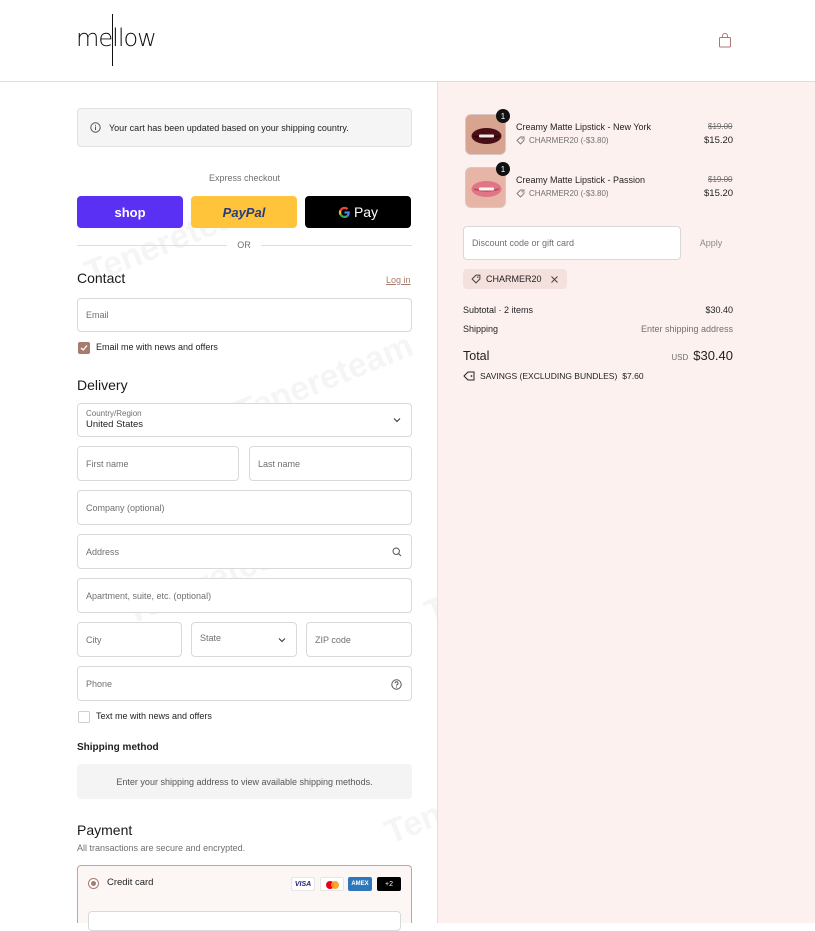 This screenshot has width=815, height=931. Describe the element at coordinates (84, 717) in the screenshot. I see `sms-news-checkbox` at that location.